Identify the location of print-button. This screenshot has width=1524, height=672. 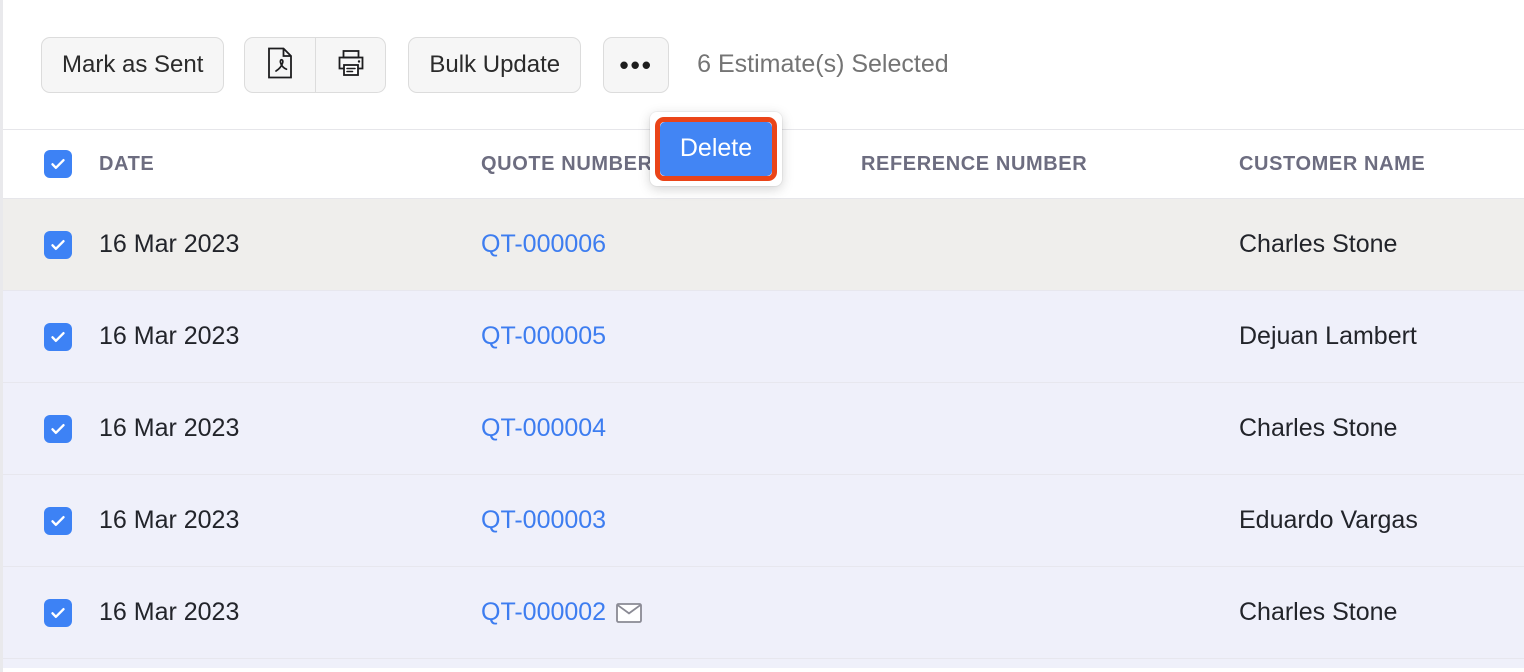
(350, 64).